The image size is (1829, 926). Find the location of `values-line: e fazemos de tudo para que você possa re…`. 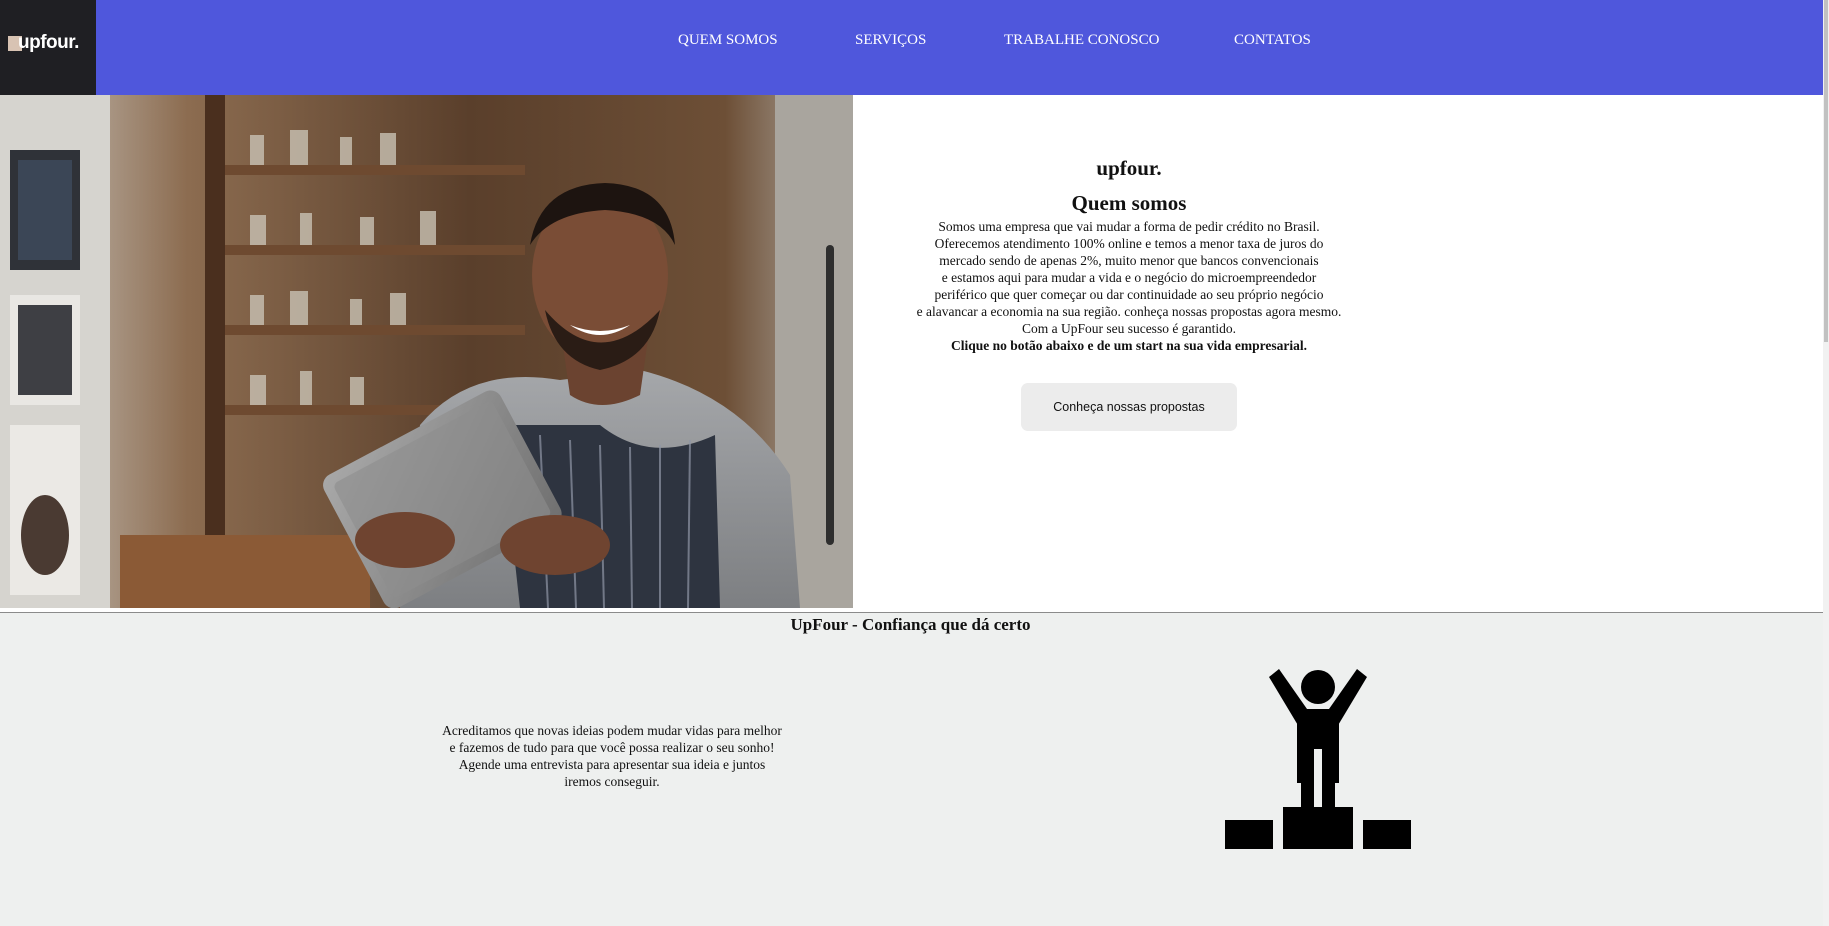

values-line: e fazemos de tudo para que você possa re… is located at coordinates (612, 747).